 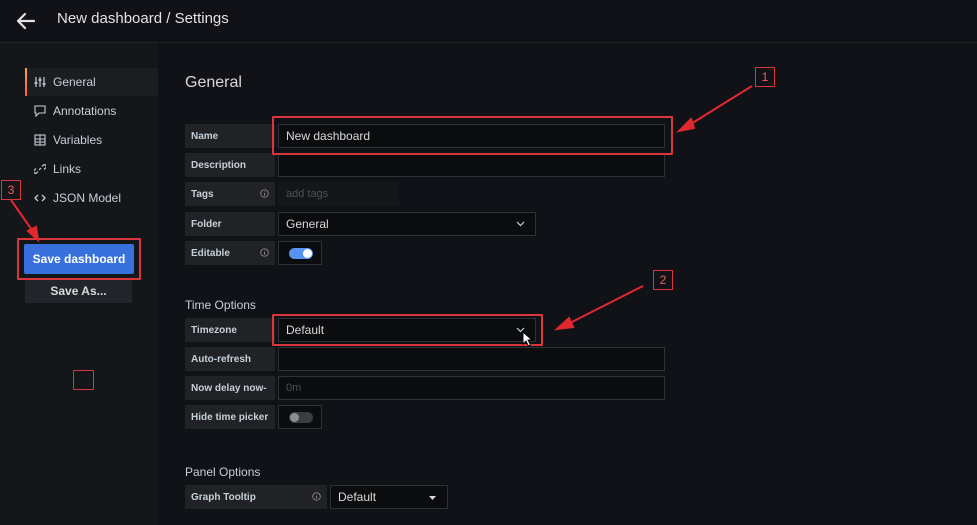 What do you see at coordinates (40, 82) in the screenshot?
I see `sliders-icon` at bounding box center [40, 82].